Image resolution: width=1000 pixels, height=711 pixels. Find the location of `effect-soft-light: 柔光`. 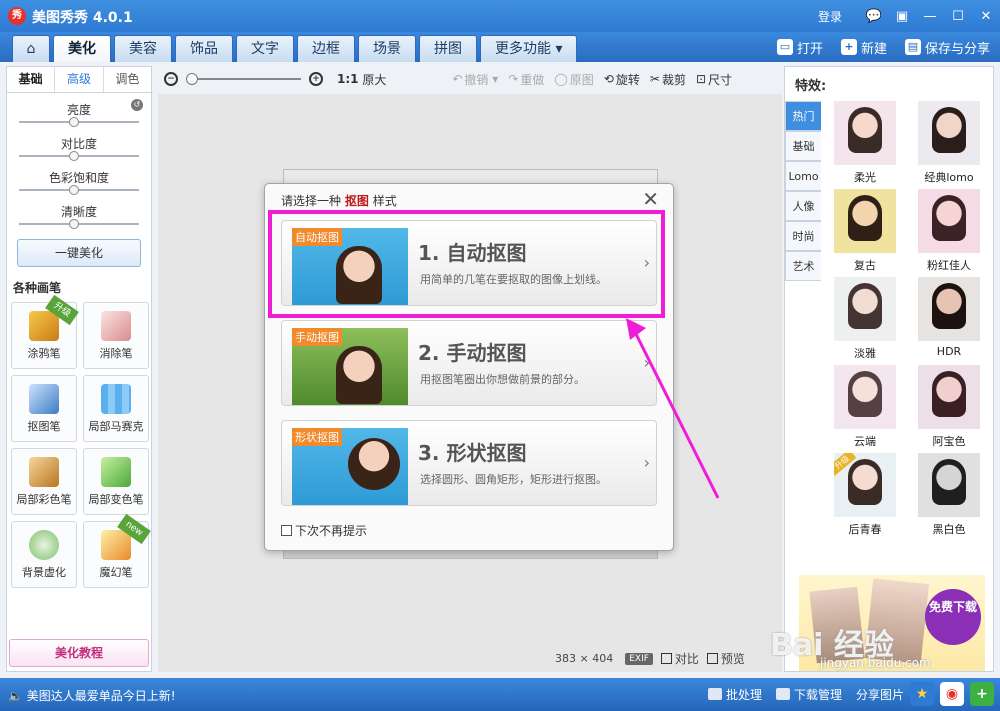

effect-soft-light: 柔光 is located at coordinates (865, 144).